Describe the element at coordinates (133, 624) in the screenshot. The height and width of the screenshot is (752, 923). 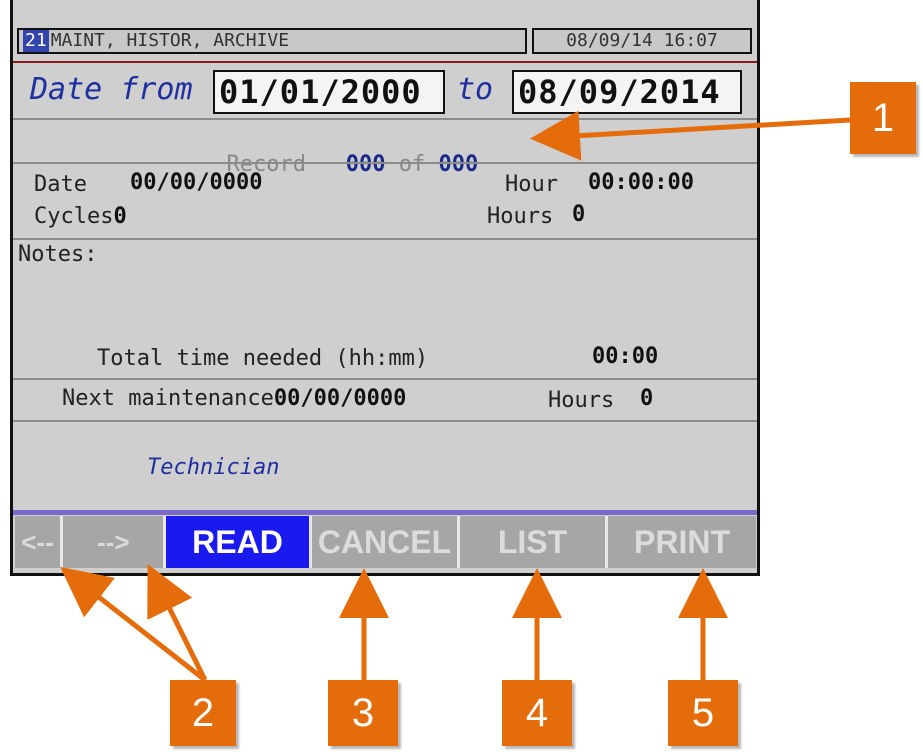
I see `arrow-2a` at that location.